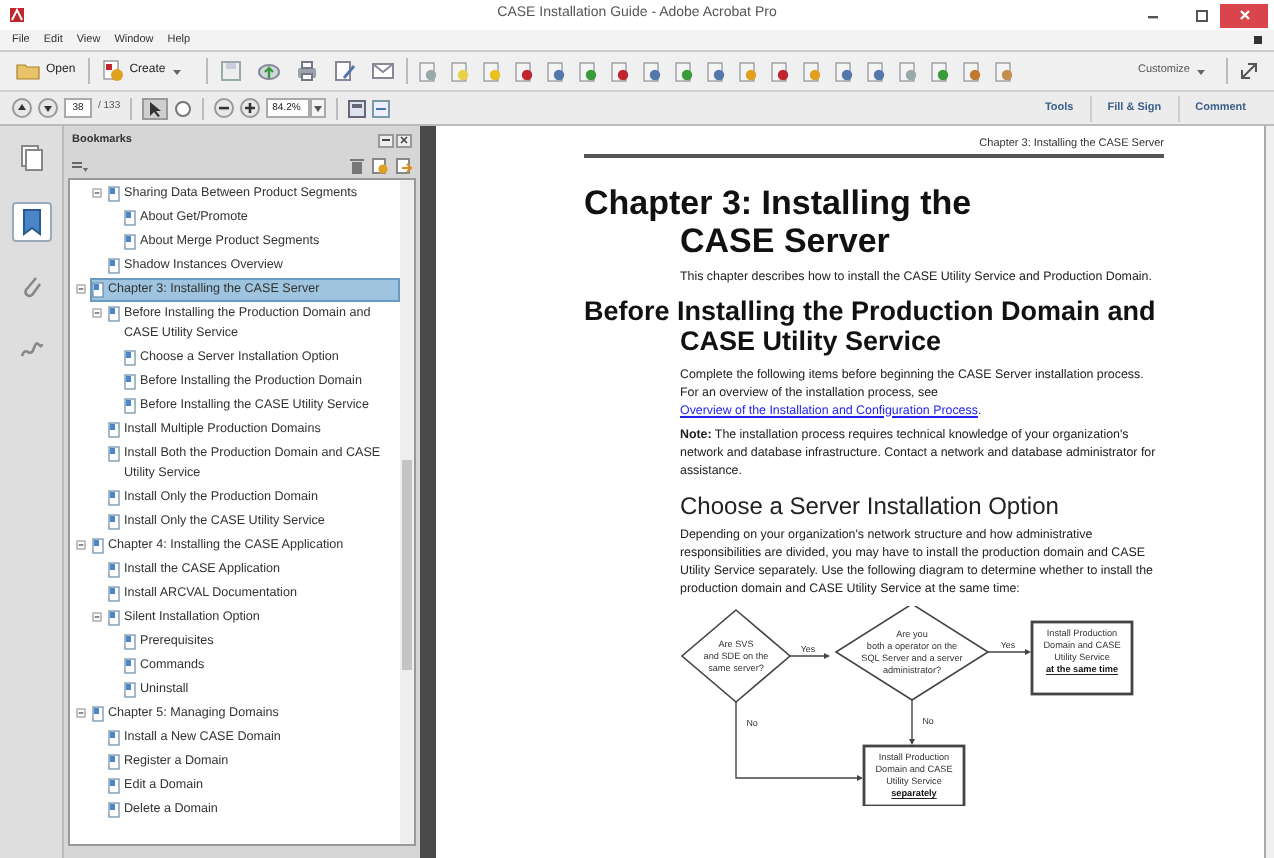 Image resolution: width=1274 pixels, height=858 pixels. I want to click on close-panel-button, so click(404, 140).